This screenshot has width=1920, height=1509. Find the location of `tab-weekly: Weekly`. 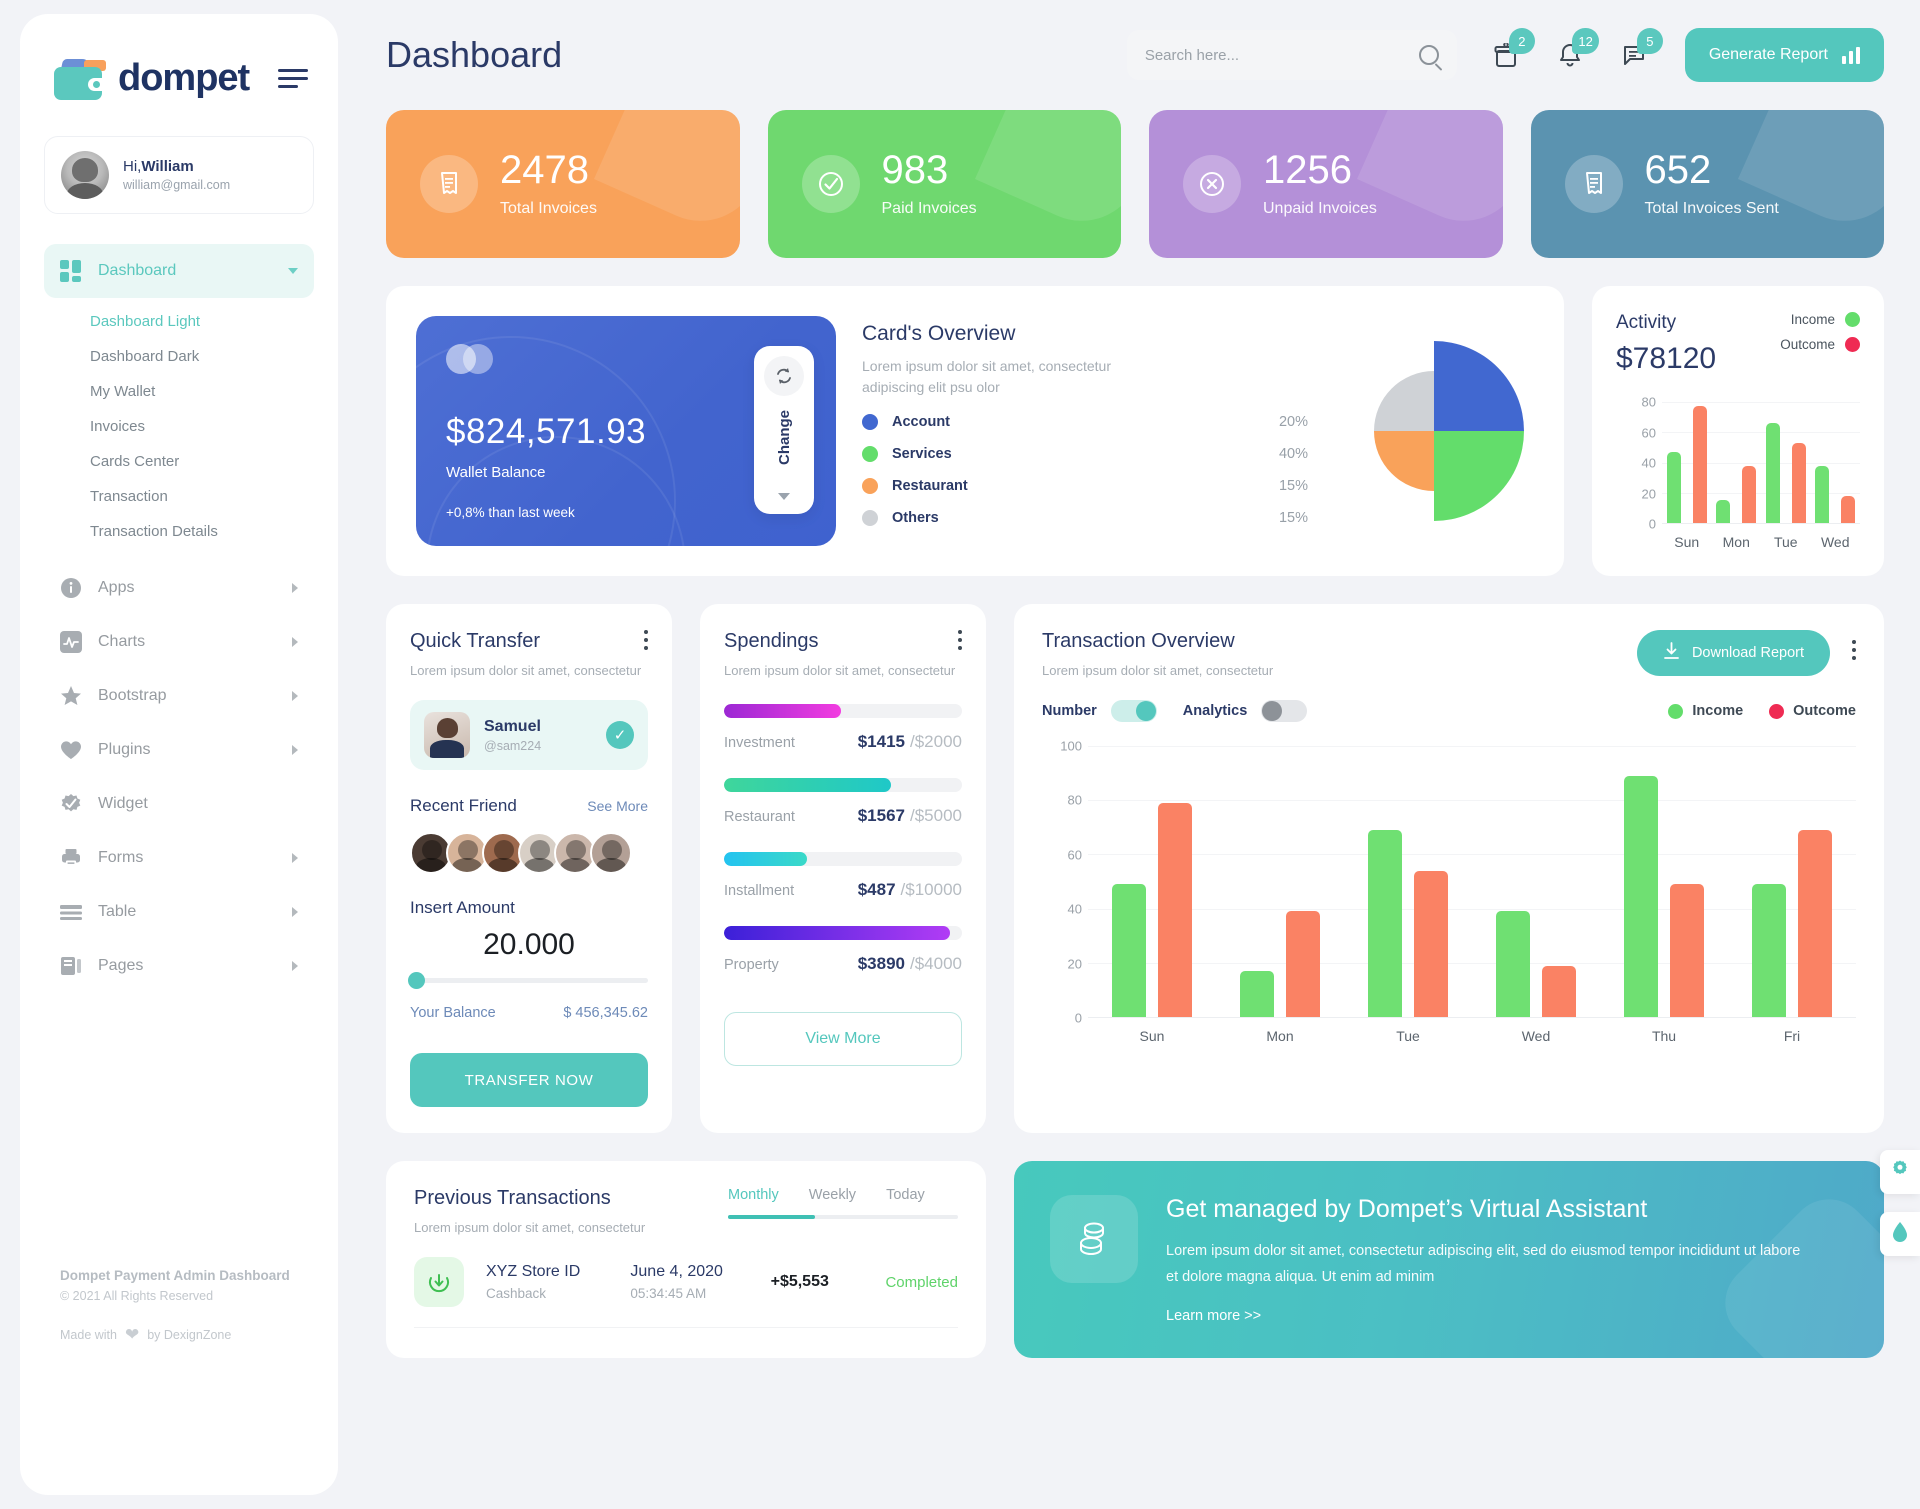

tab-weekly: Weekly is located at coordinates (832, 1195).